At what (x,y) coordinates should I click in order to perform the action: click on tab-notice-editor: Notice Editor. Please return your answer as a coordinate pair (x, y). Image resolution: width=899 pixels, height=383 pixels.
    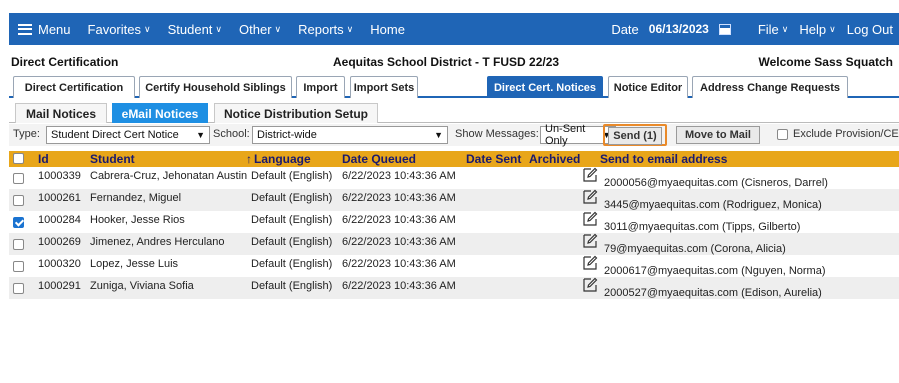
    Looking at the image, I should click on (648, 87).